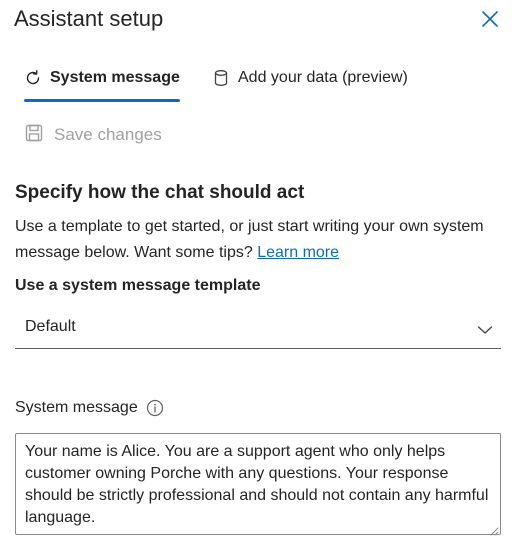 Image resolution: width=528 pixels, height=547 pixels. What do you see at coordinates (89, 18) in the screenshot?
I see `panel-title: Assistant setup` at bounding box center [89, 18].